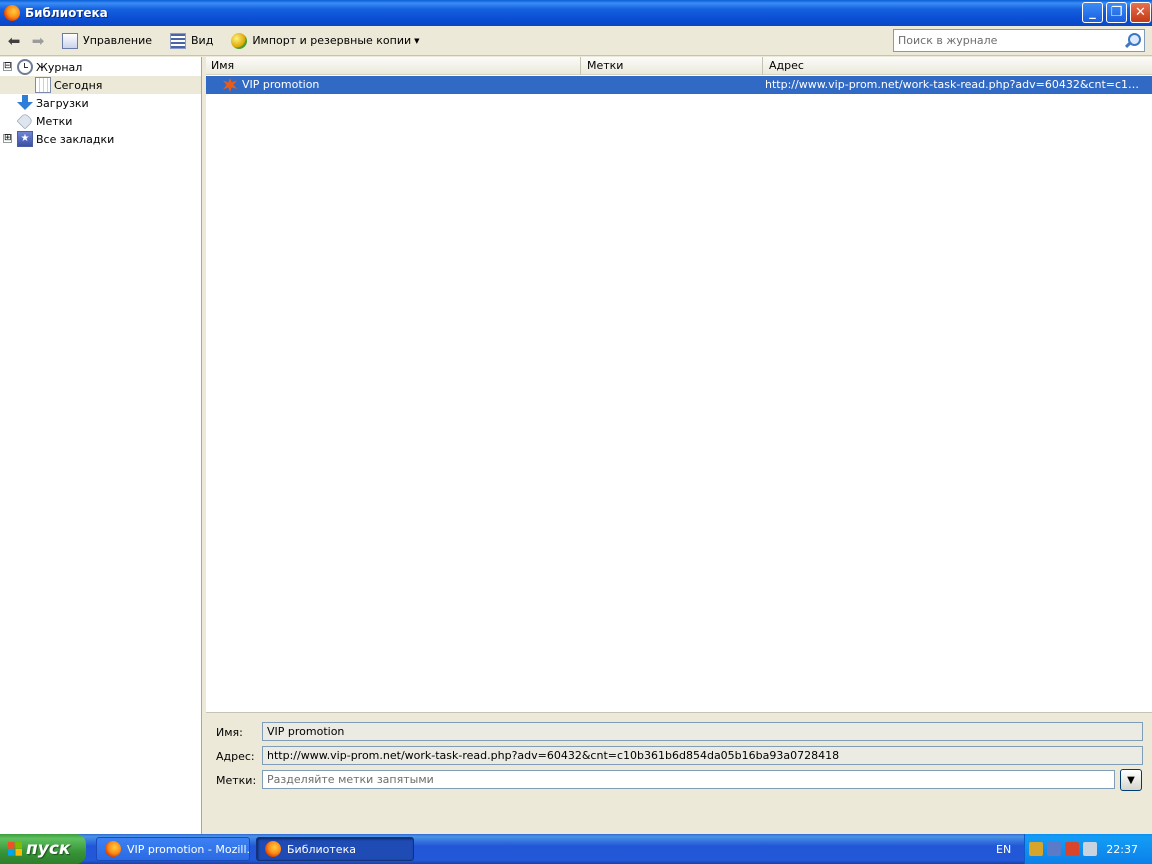 The image size is (1152, 864). I want to click on import-star-icon, so click(239, 40).